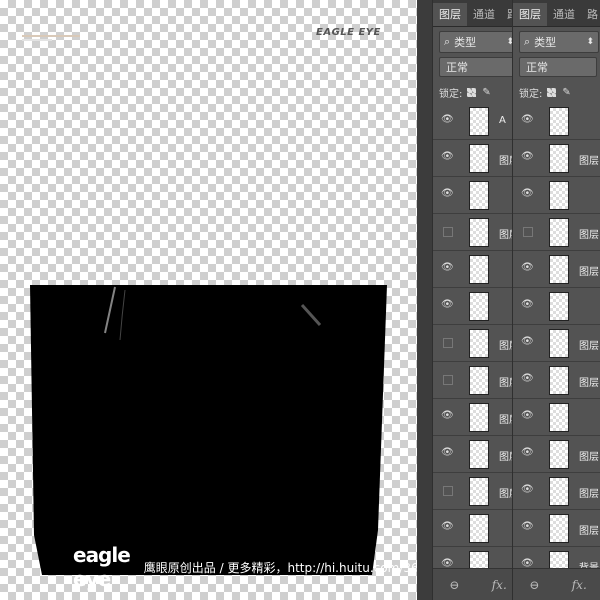 The height and width of the screenshot is (600, 600). Describe the element at coordinates (478, 121) in the screenshot. I see `layer-row: 👁 A` at that location.